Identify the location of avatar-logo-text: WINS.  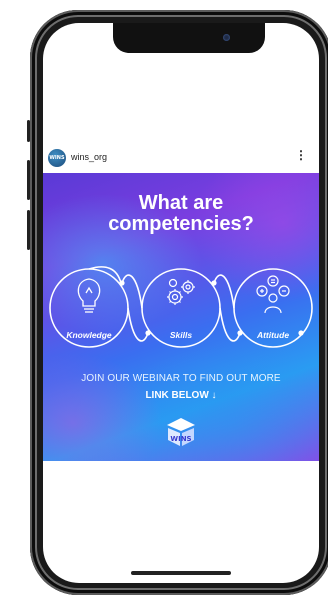
(57, 158).